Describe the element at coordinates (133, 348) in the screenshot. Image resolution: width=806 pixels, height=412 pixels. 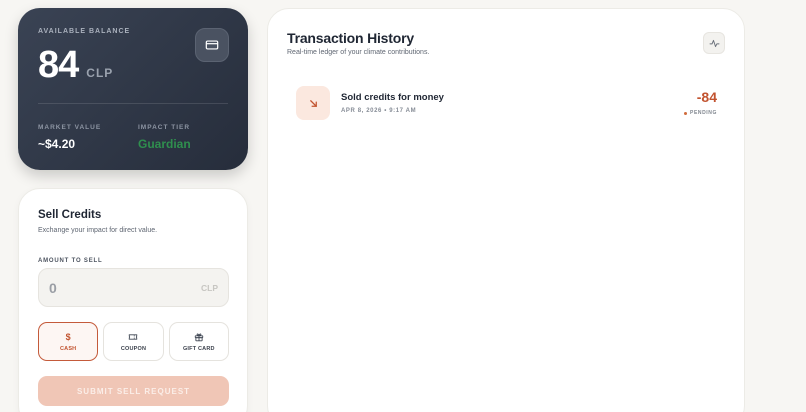
I see `method-coupon-label: COUPON` at that location.